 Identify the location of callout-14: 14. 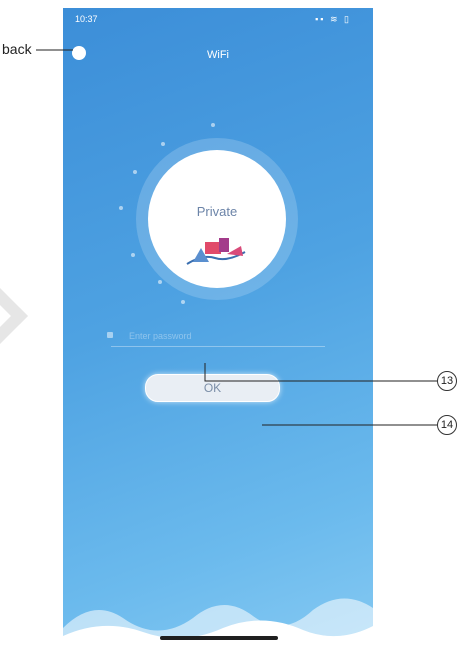
(447, 425).